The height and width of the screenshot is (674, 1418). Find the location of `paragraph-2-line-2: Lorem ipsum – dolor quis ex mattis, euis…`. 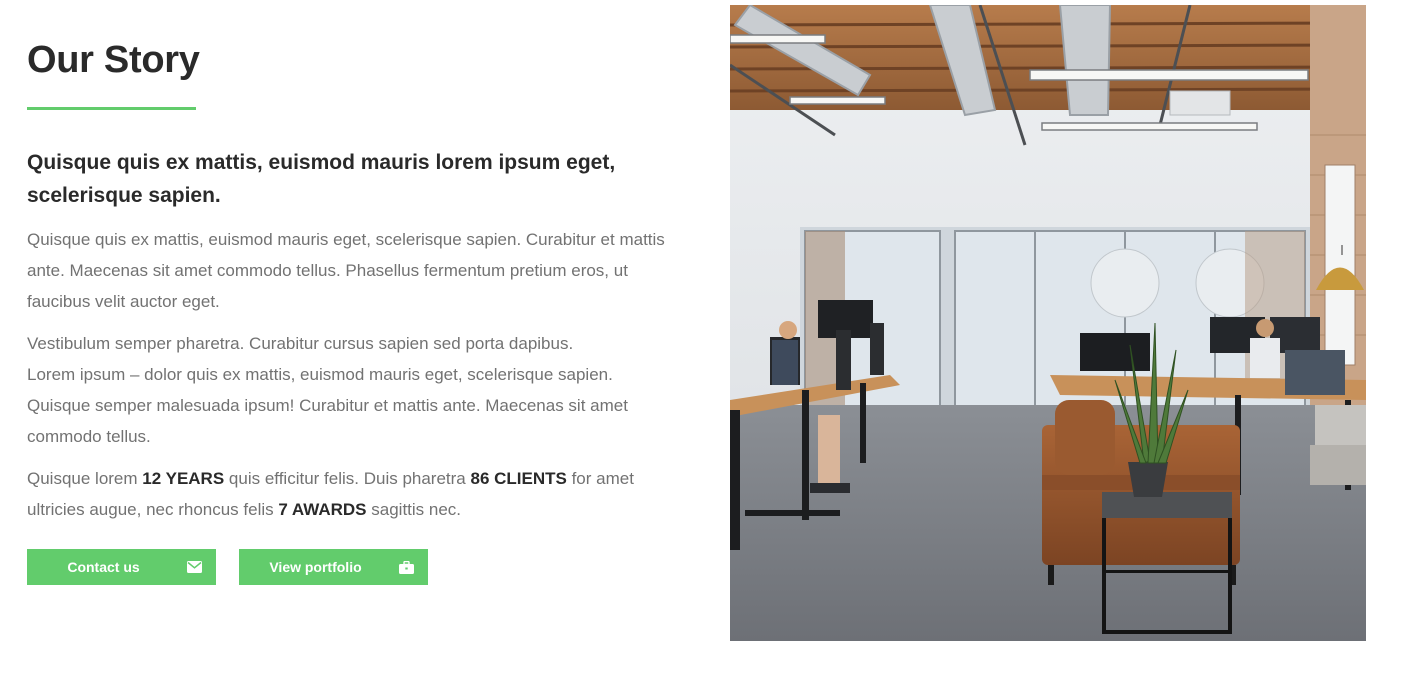

paragraph-2-line-2: Lorem ipsum – dolor quis ex mattis, euis… is located at coordinates (320, 374).